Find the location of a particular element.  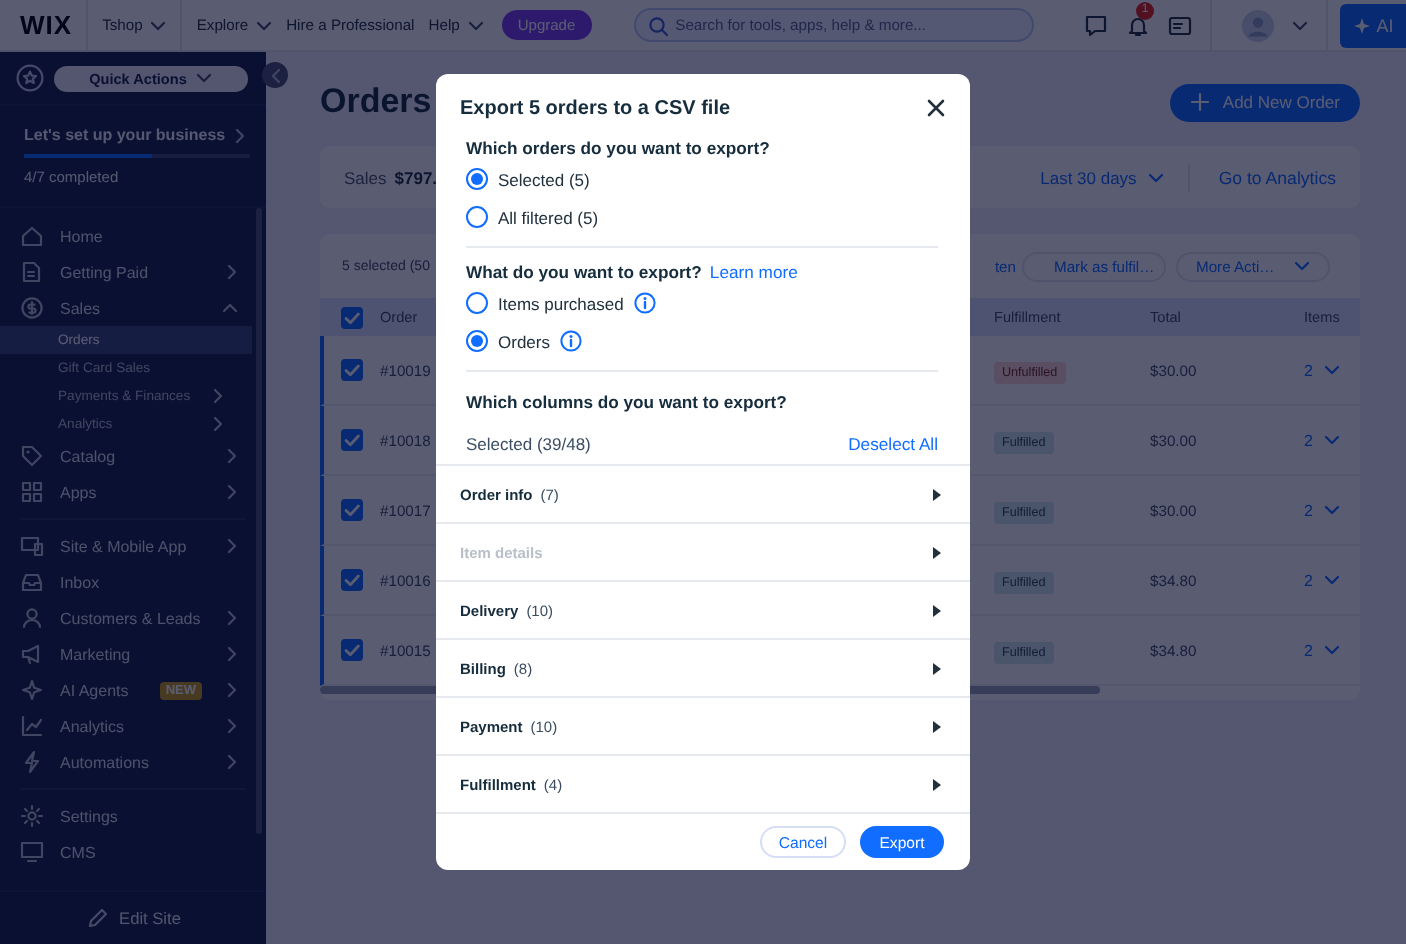

option-label: All filtered (5) is located at coordinates (548, 217).